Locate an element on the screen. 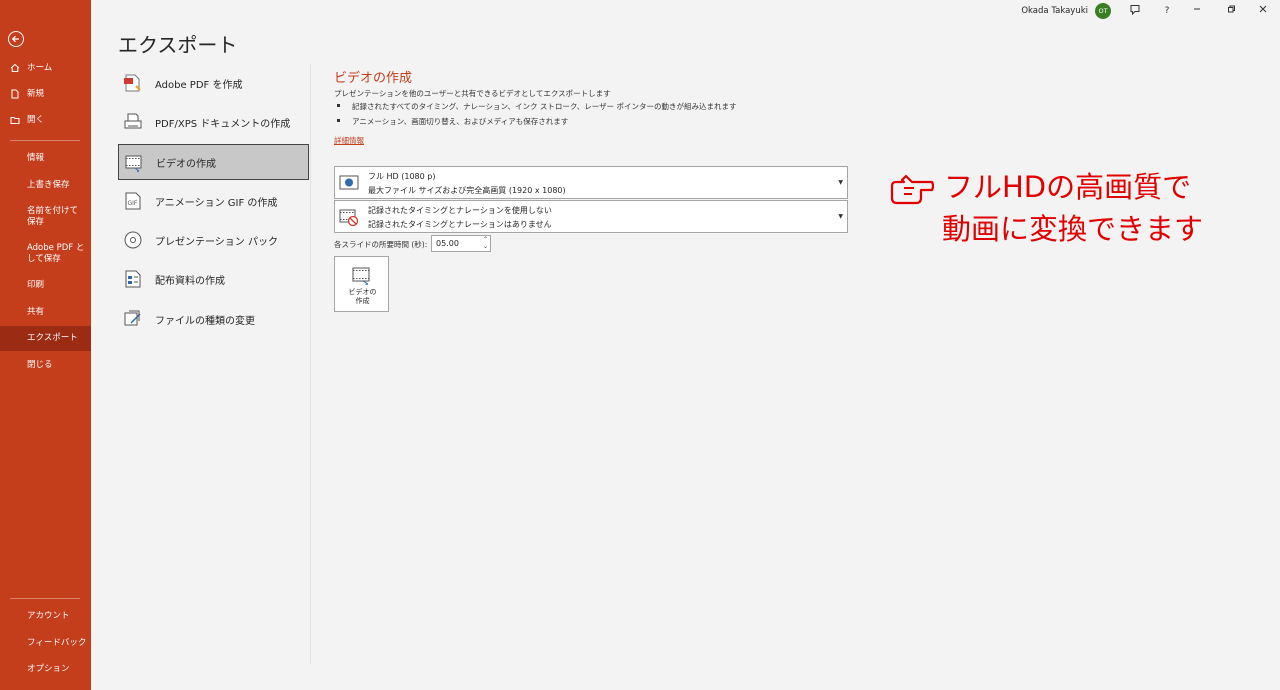 This screenshot has width=1280, height=690. export-option-pdf-xps: PDF/XPS ドキュメントの作成 is located at coordinates (213, 122).